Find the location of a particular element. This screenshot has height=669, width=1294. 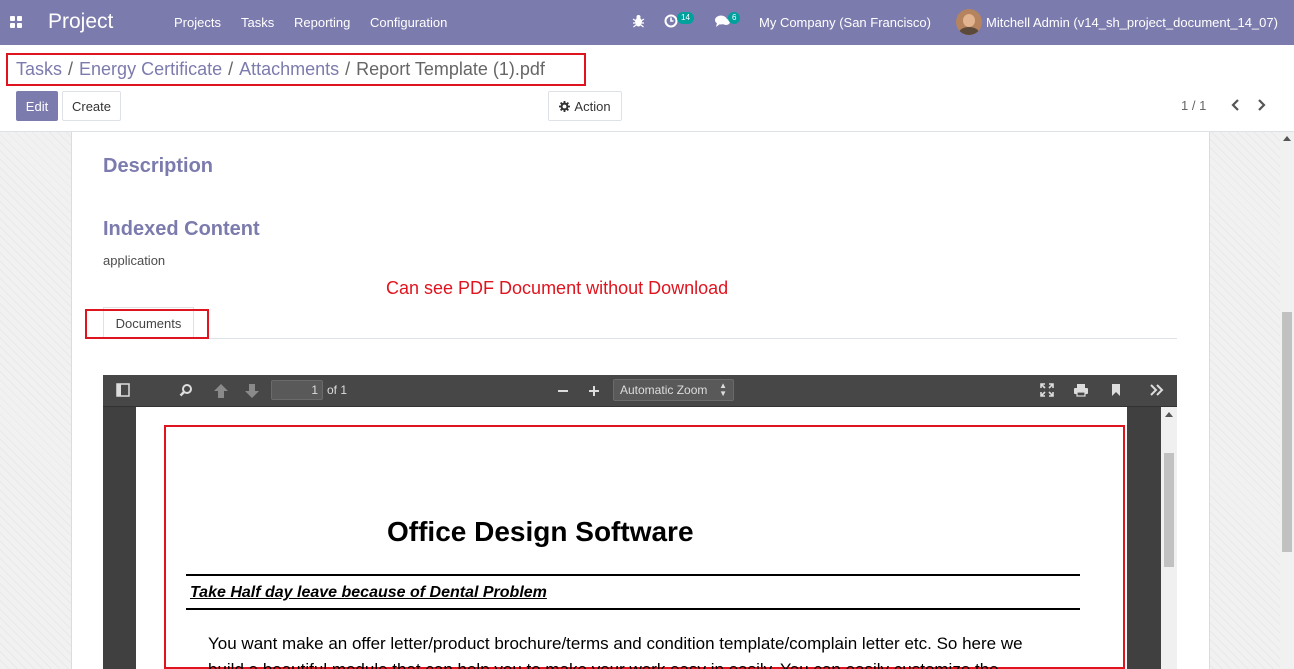

indexed-content-value: application is located at coordinates (134, 260).